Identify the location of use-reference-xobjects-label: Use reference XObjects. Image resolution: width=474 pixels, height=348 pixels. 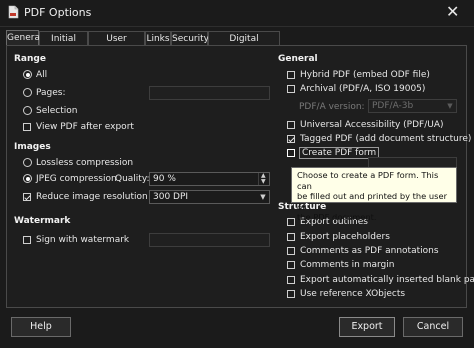
(353, 294).